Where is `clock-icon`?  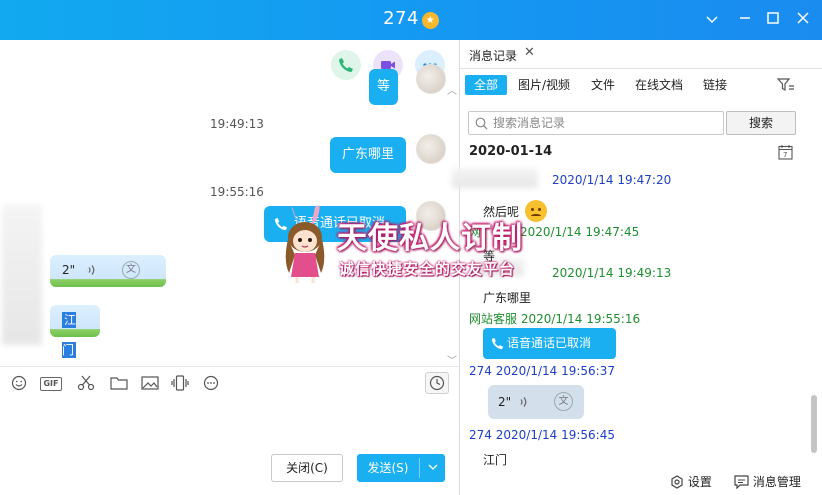 clock-icon is located at coordinates (437, 383).